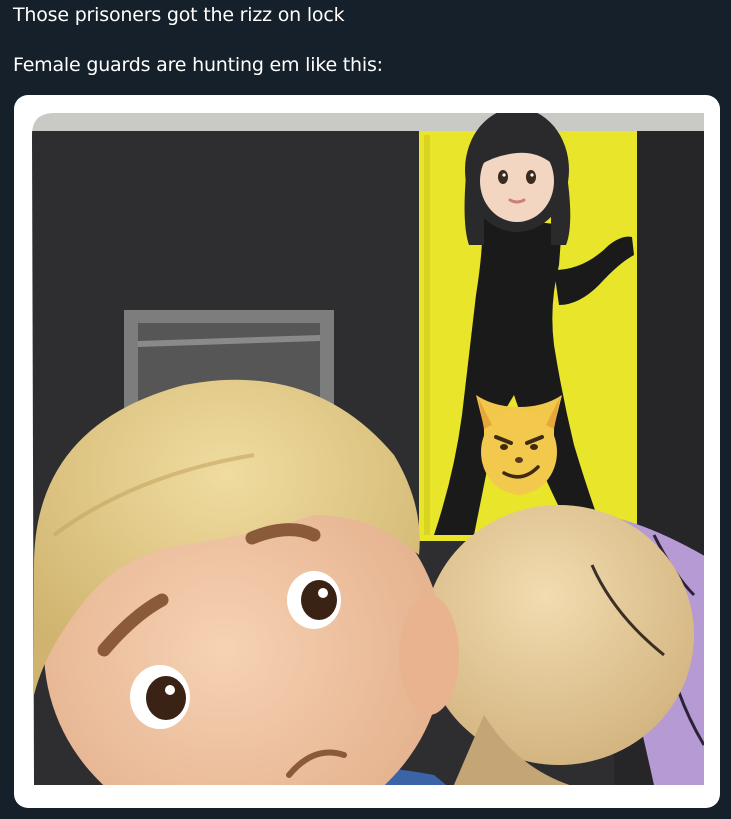 The image size is (731, 819). Describe the element at coordinates (179, 15) in the screenshot. I see `tweet-text-line-1: Those prisoners got the rizz on lock` at that location.